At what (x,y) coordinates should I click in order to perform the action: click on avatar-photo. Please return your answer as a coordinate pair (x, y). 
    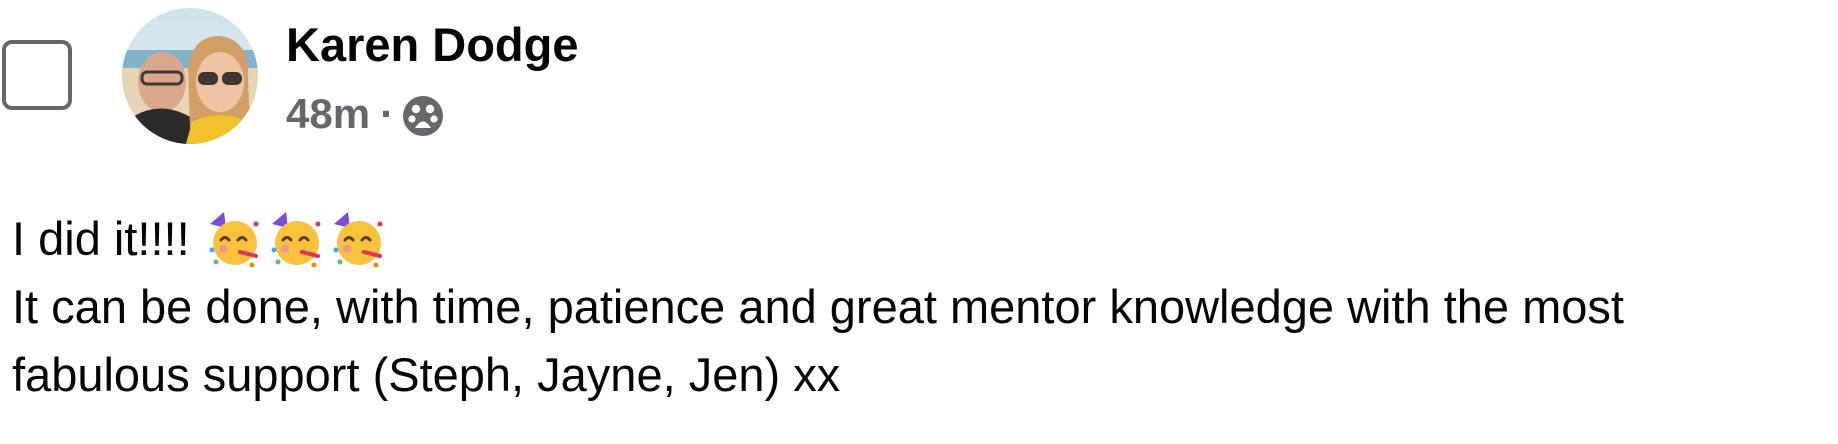
    Looking at the image, I should click on (190, 76).